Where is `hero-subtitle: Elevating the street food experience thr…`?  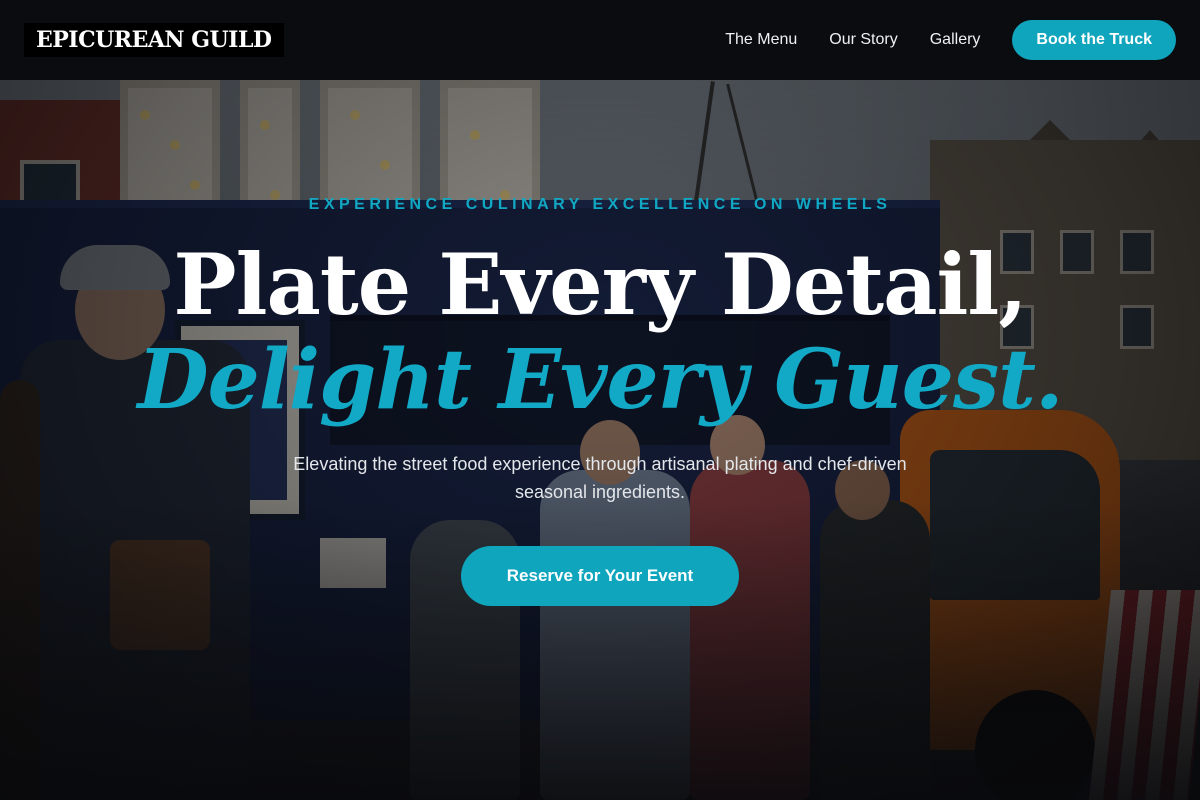
hero-subtitle: Elevating the street food experience thr… is located at coordinates (600, 478).